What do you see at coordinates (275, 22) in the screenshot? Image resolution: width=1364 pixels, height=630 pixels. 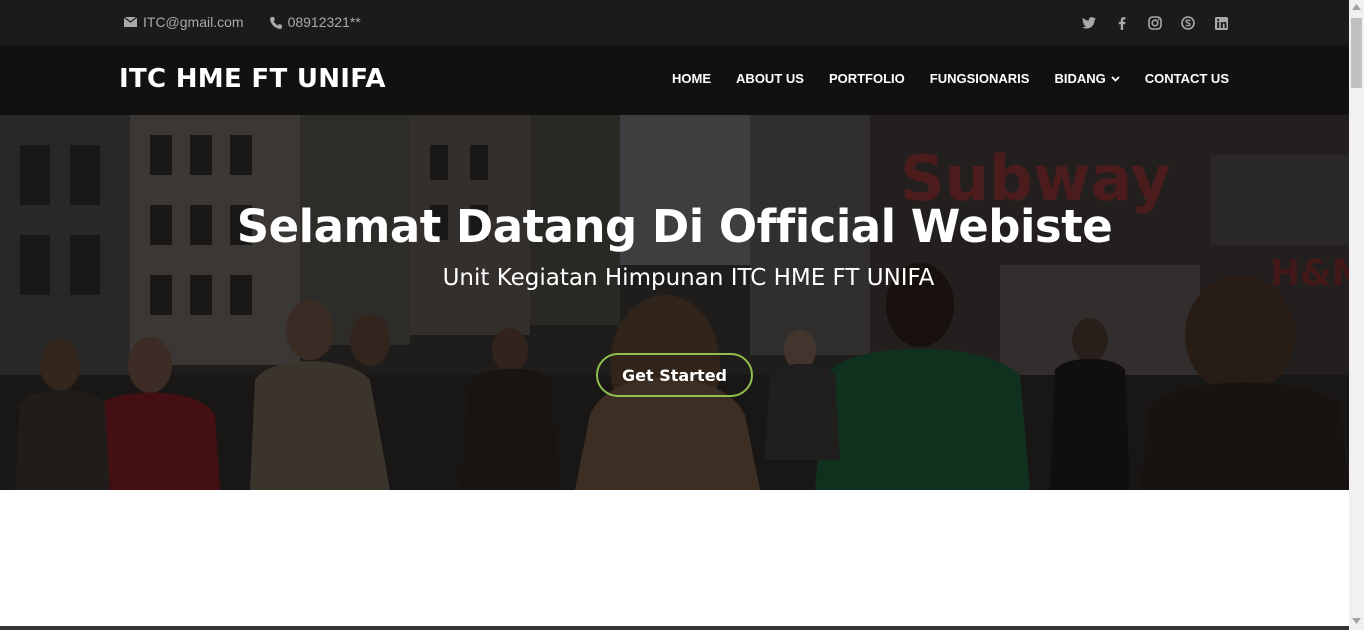 I see `phone-icon` at bounding box center [275, 22].